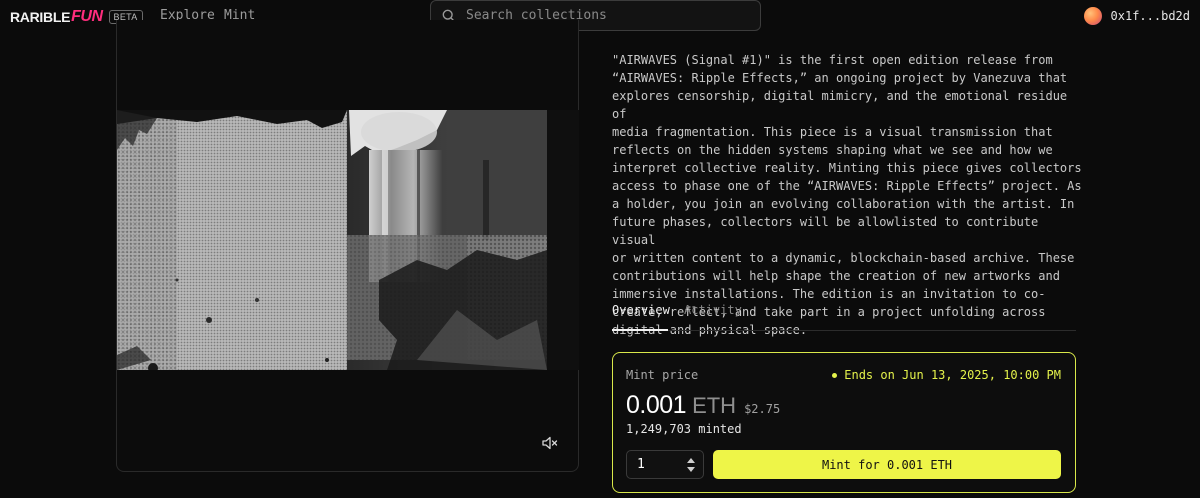  Describe the element at coordinates (684, 429) in the screenshot. I see `minted-count: 1,249,703 minted` at that location.